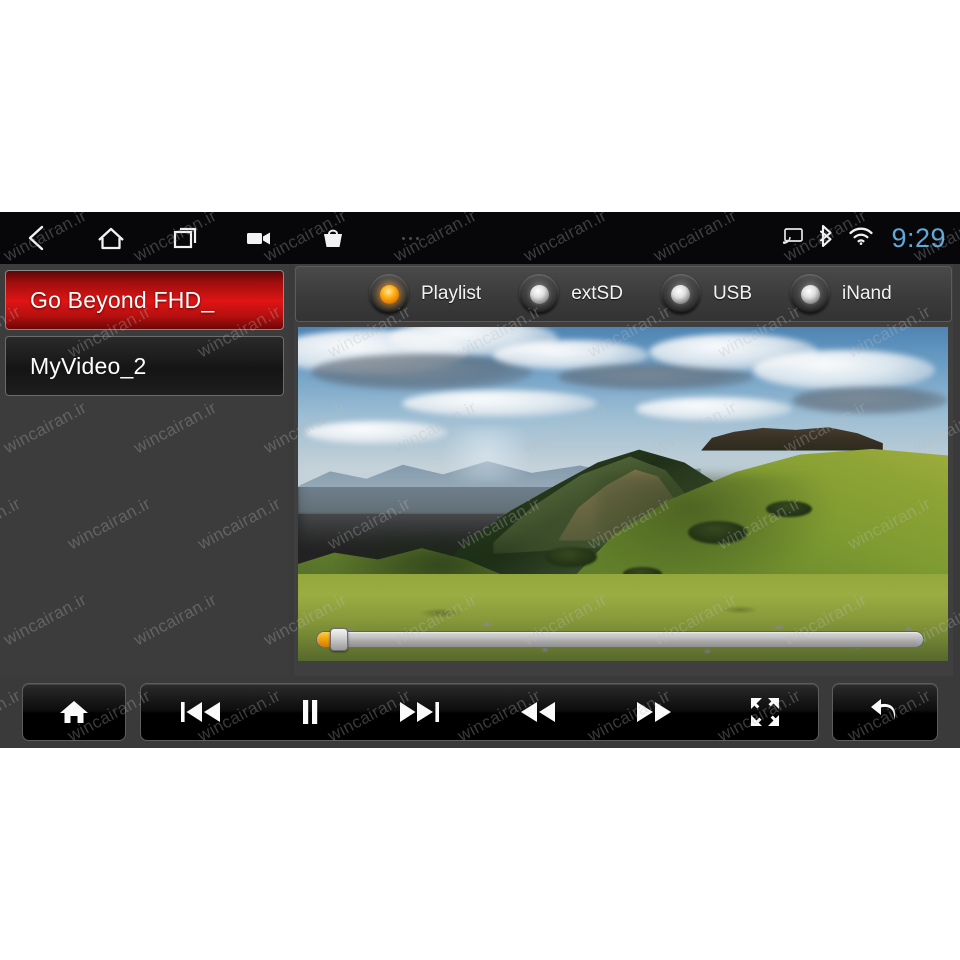 This screenshot has width=960, height=960. Describe the element at coordinates (867, 293) in the screenshot. I see `source-label: iNand` at that location.